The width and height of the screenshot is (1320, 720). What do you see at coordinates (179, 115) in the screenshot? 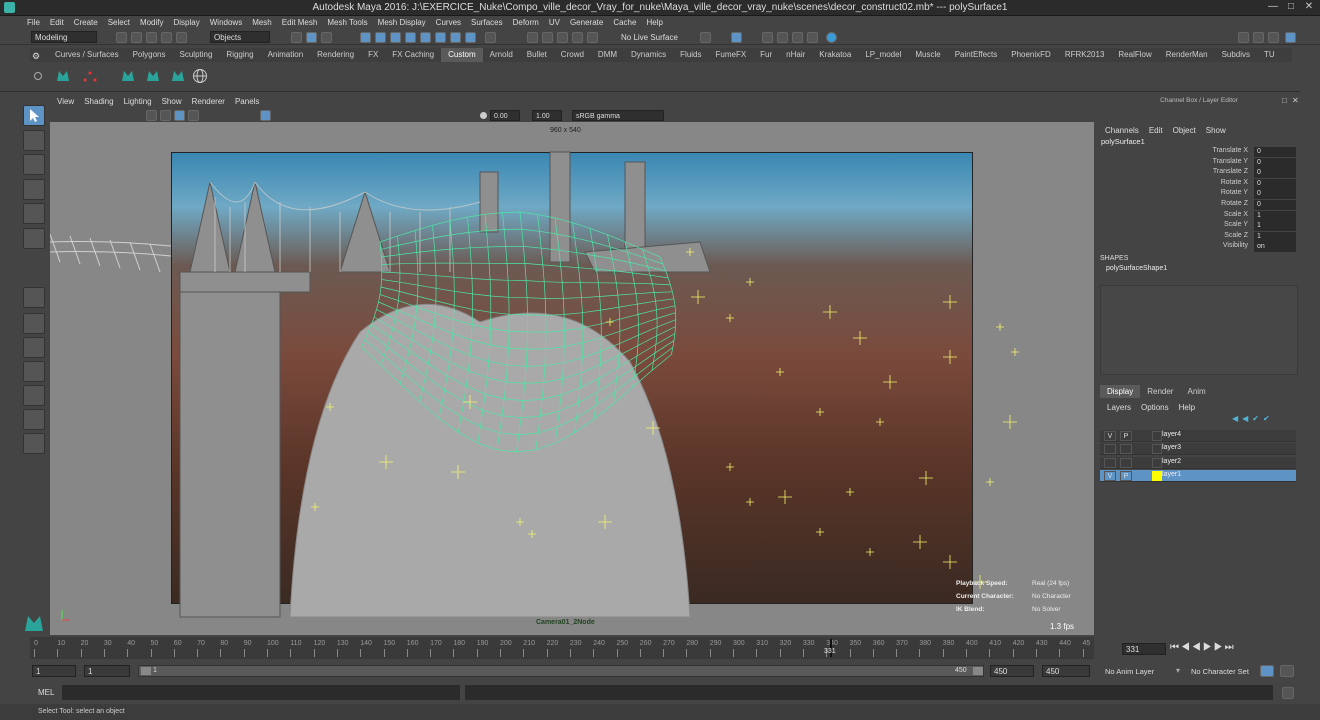
I see `smooth-shade-icon` at bounding box center [179, 115].